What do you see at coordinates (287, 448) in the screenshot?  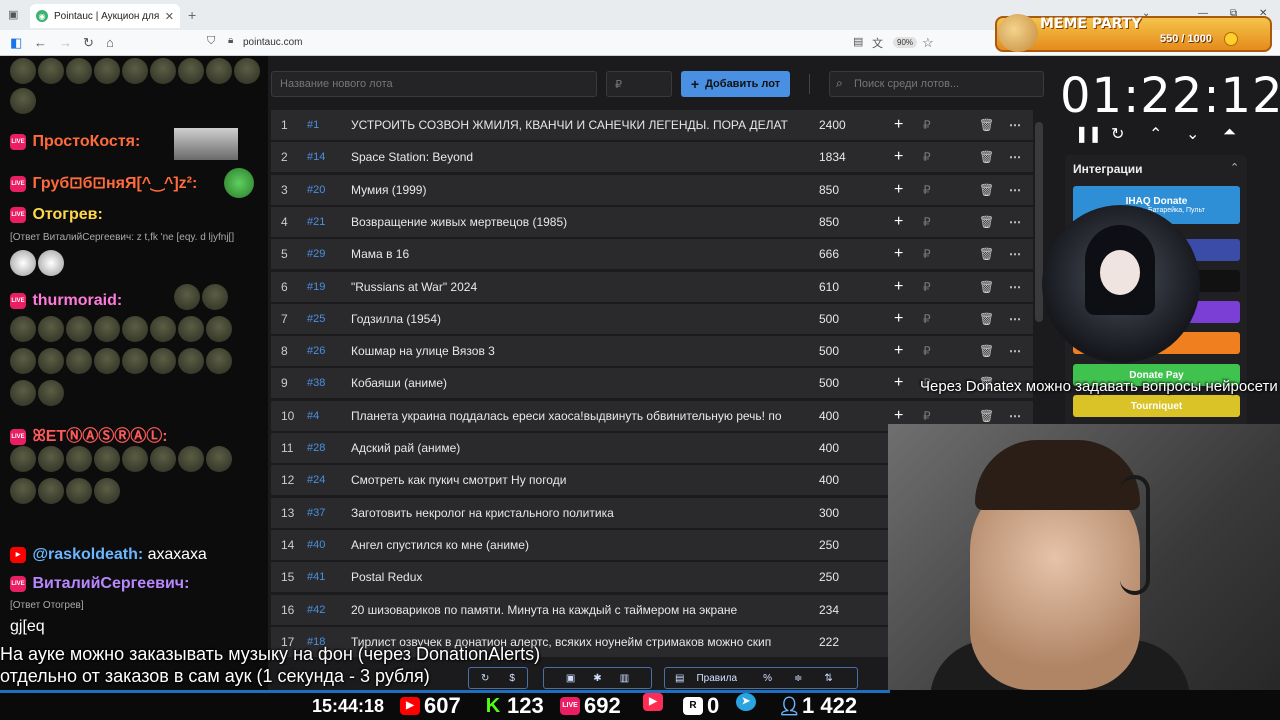 I see `lot-number: 11` at bounding box center [287, 448].